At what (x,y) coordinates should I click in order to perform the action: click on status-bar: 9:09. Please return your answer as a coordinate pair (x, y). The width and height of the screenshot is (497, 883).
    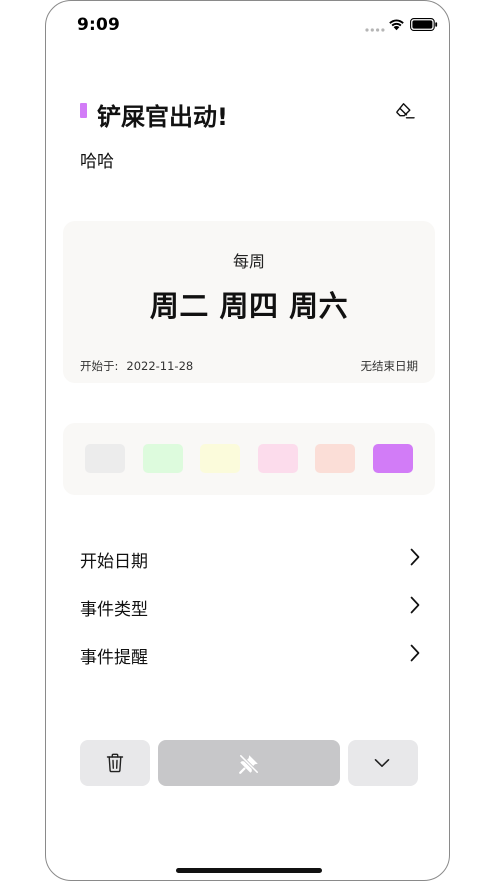
    Looking at the image, I should click on (247, 26).